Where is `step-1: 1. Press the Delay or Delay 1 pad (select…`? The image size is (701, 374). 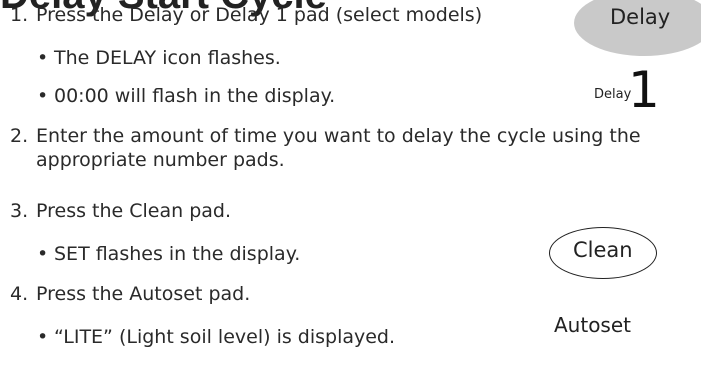 step-1: 1. Press the Delay or Delay 1 pad (select… is located at coordinates (246, 15).